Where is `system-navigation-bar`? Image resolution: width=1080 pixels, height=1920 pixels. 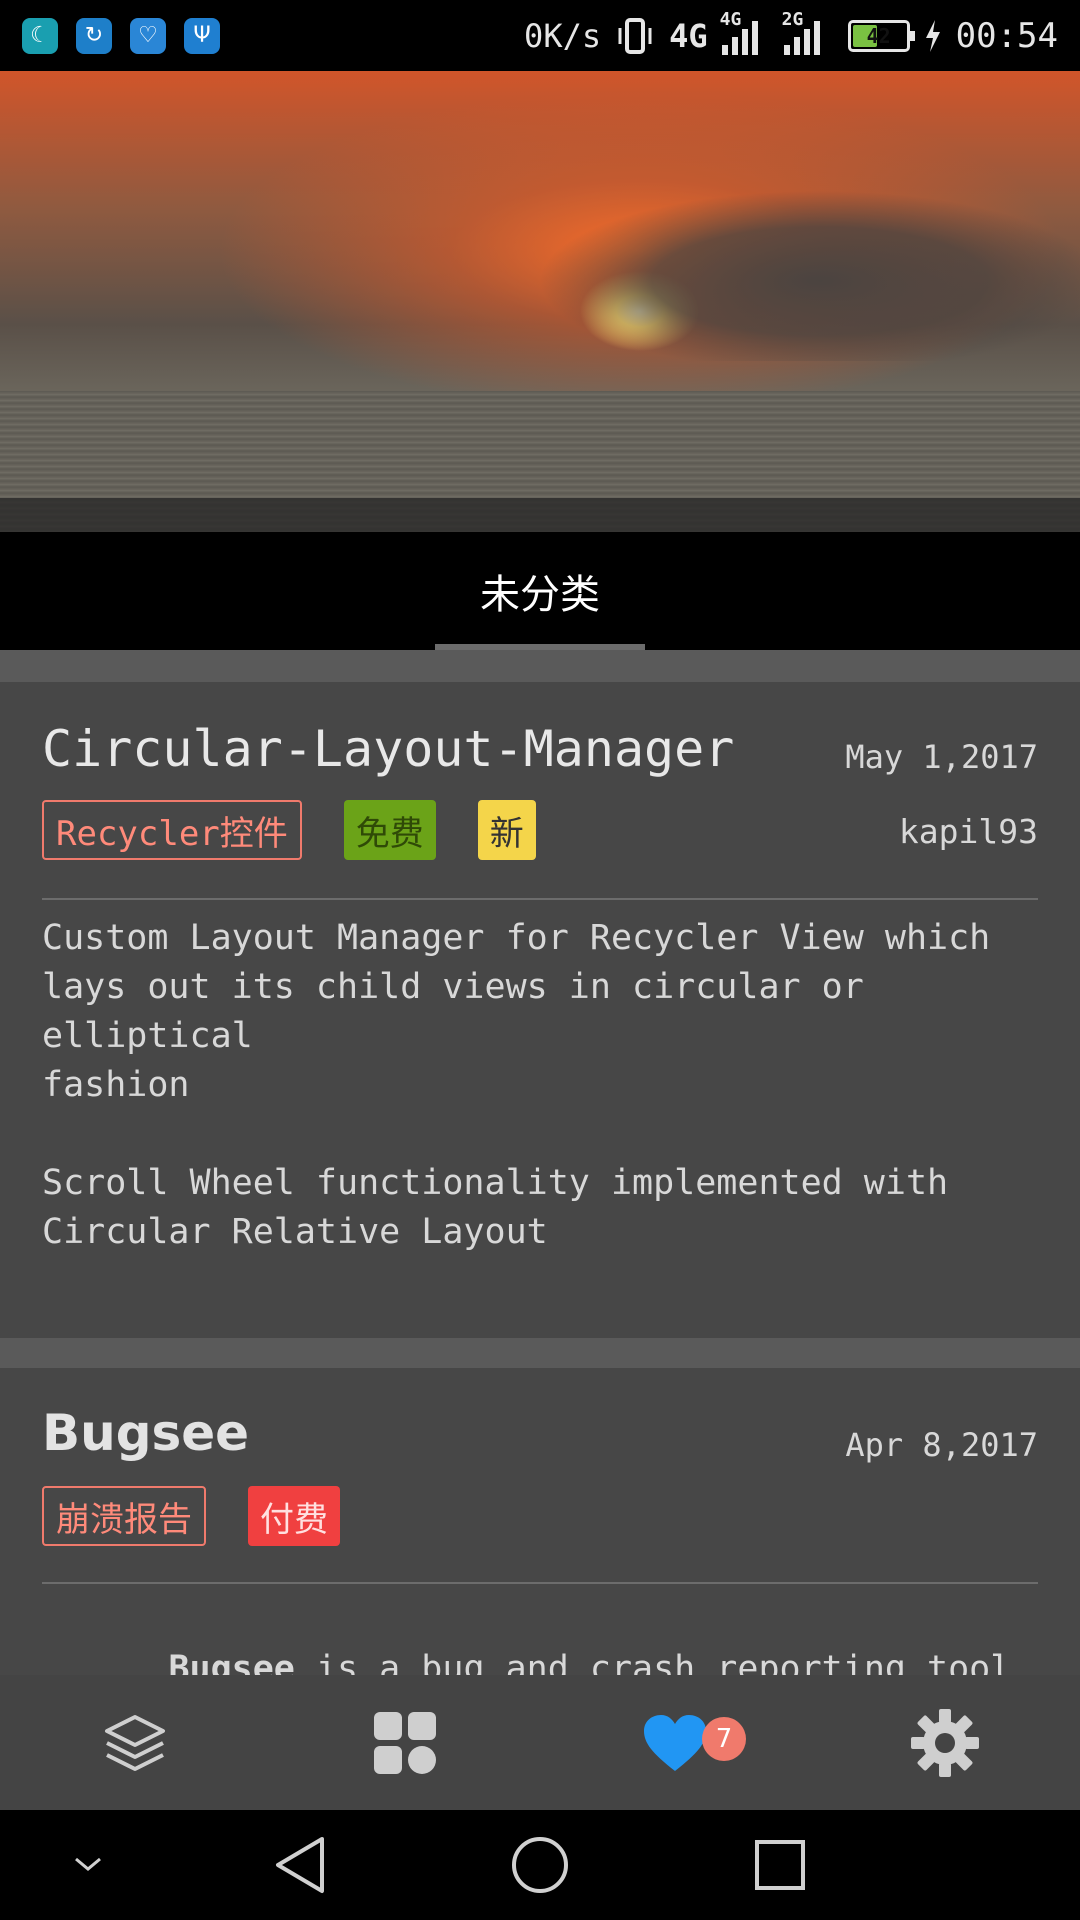
system-navigation-bar is located at coordinates (540, 1865).